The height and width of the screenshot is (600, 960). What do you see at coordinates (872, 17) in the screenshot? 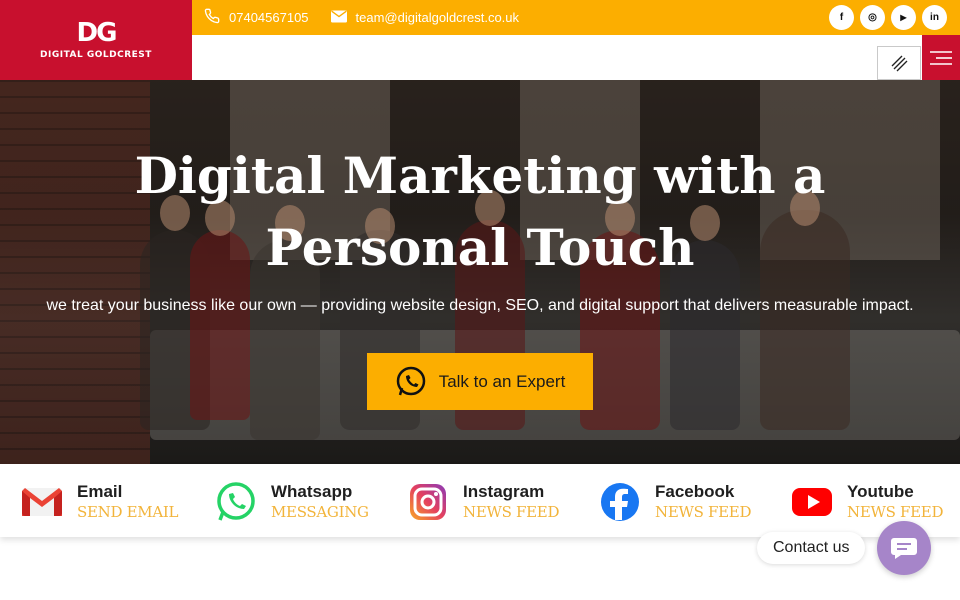
I see `instagram-icon: ◎` at bounding box center [872, 17].